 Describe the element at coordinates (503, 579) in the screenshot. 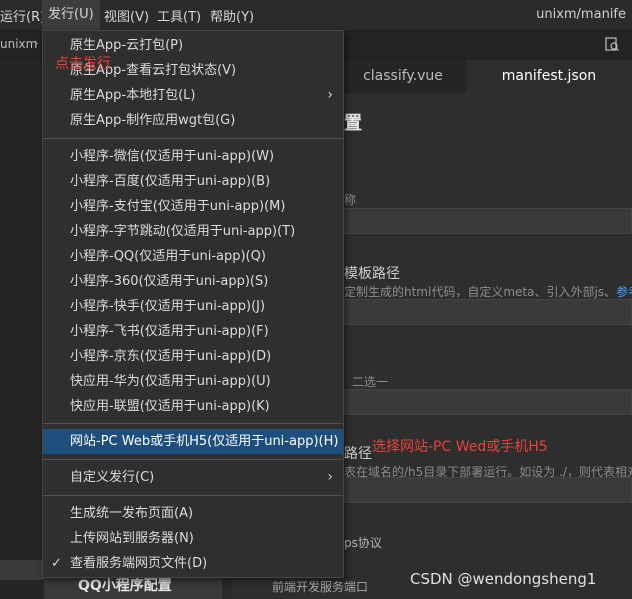

I see `watermark: CSDN @wendongsheng1` at that location.